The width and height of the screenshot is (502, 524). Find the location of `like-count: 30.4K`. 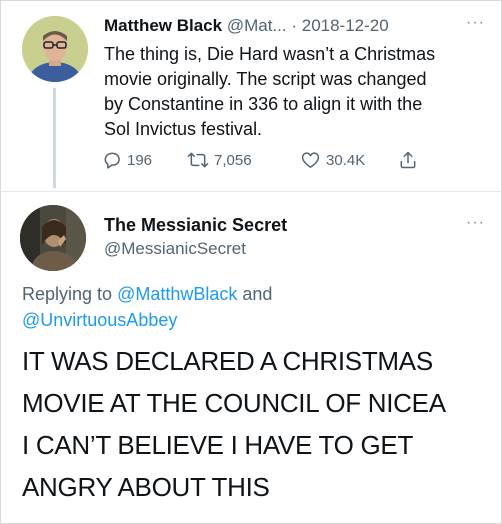

like-count: 30.4K is located at coordinates (346, 160).